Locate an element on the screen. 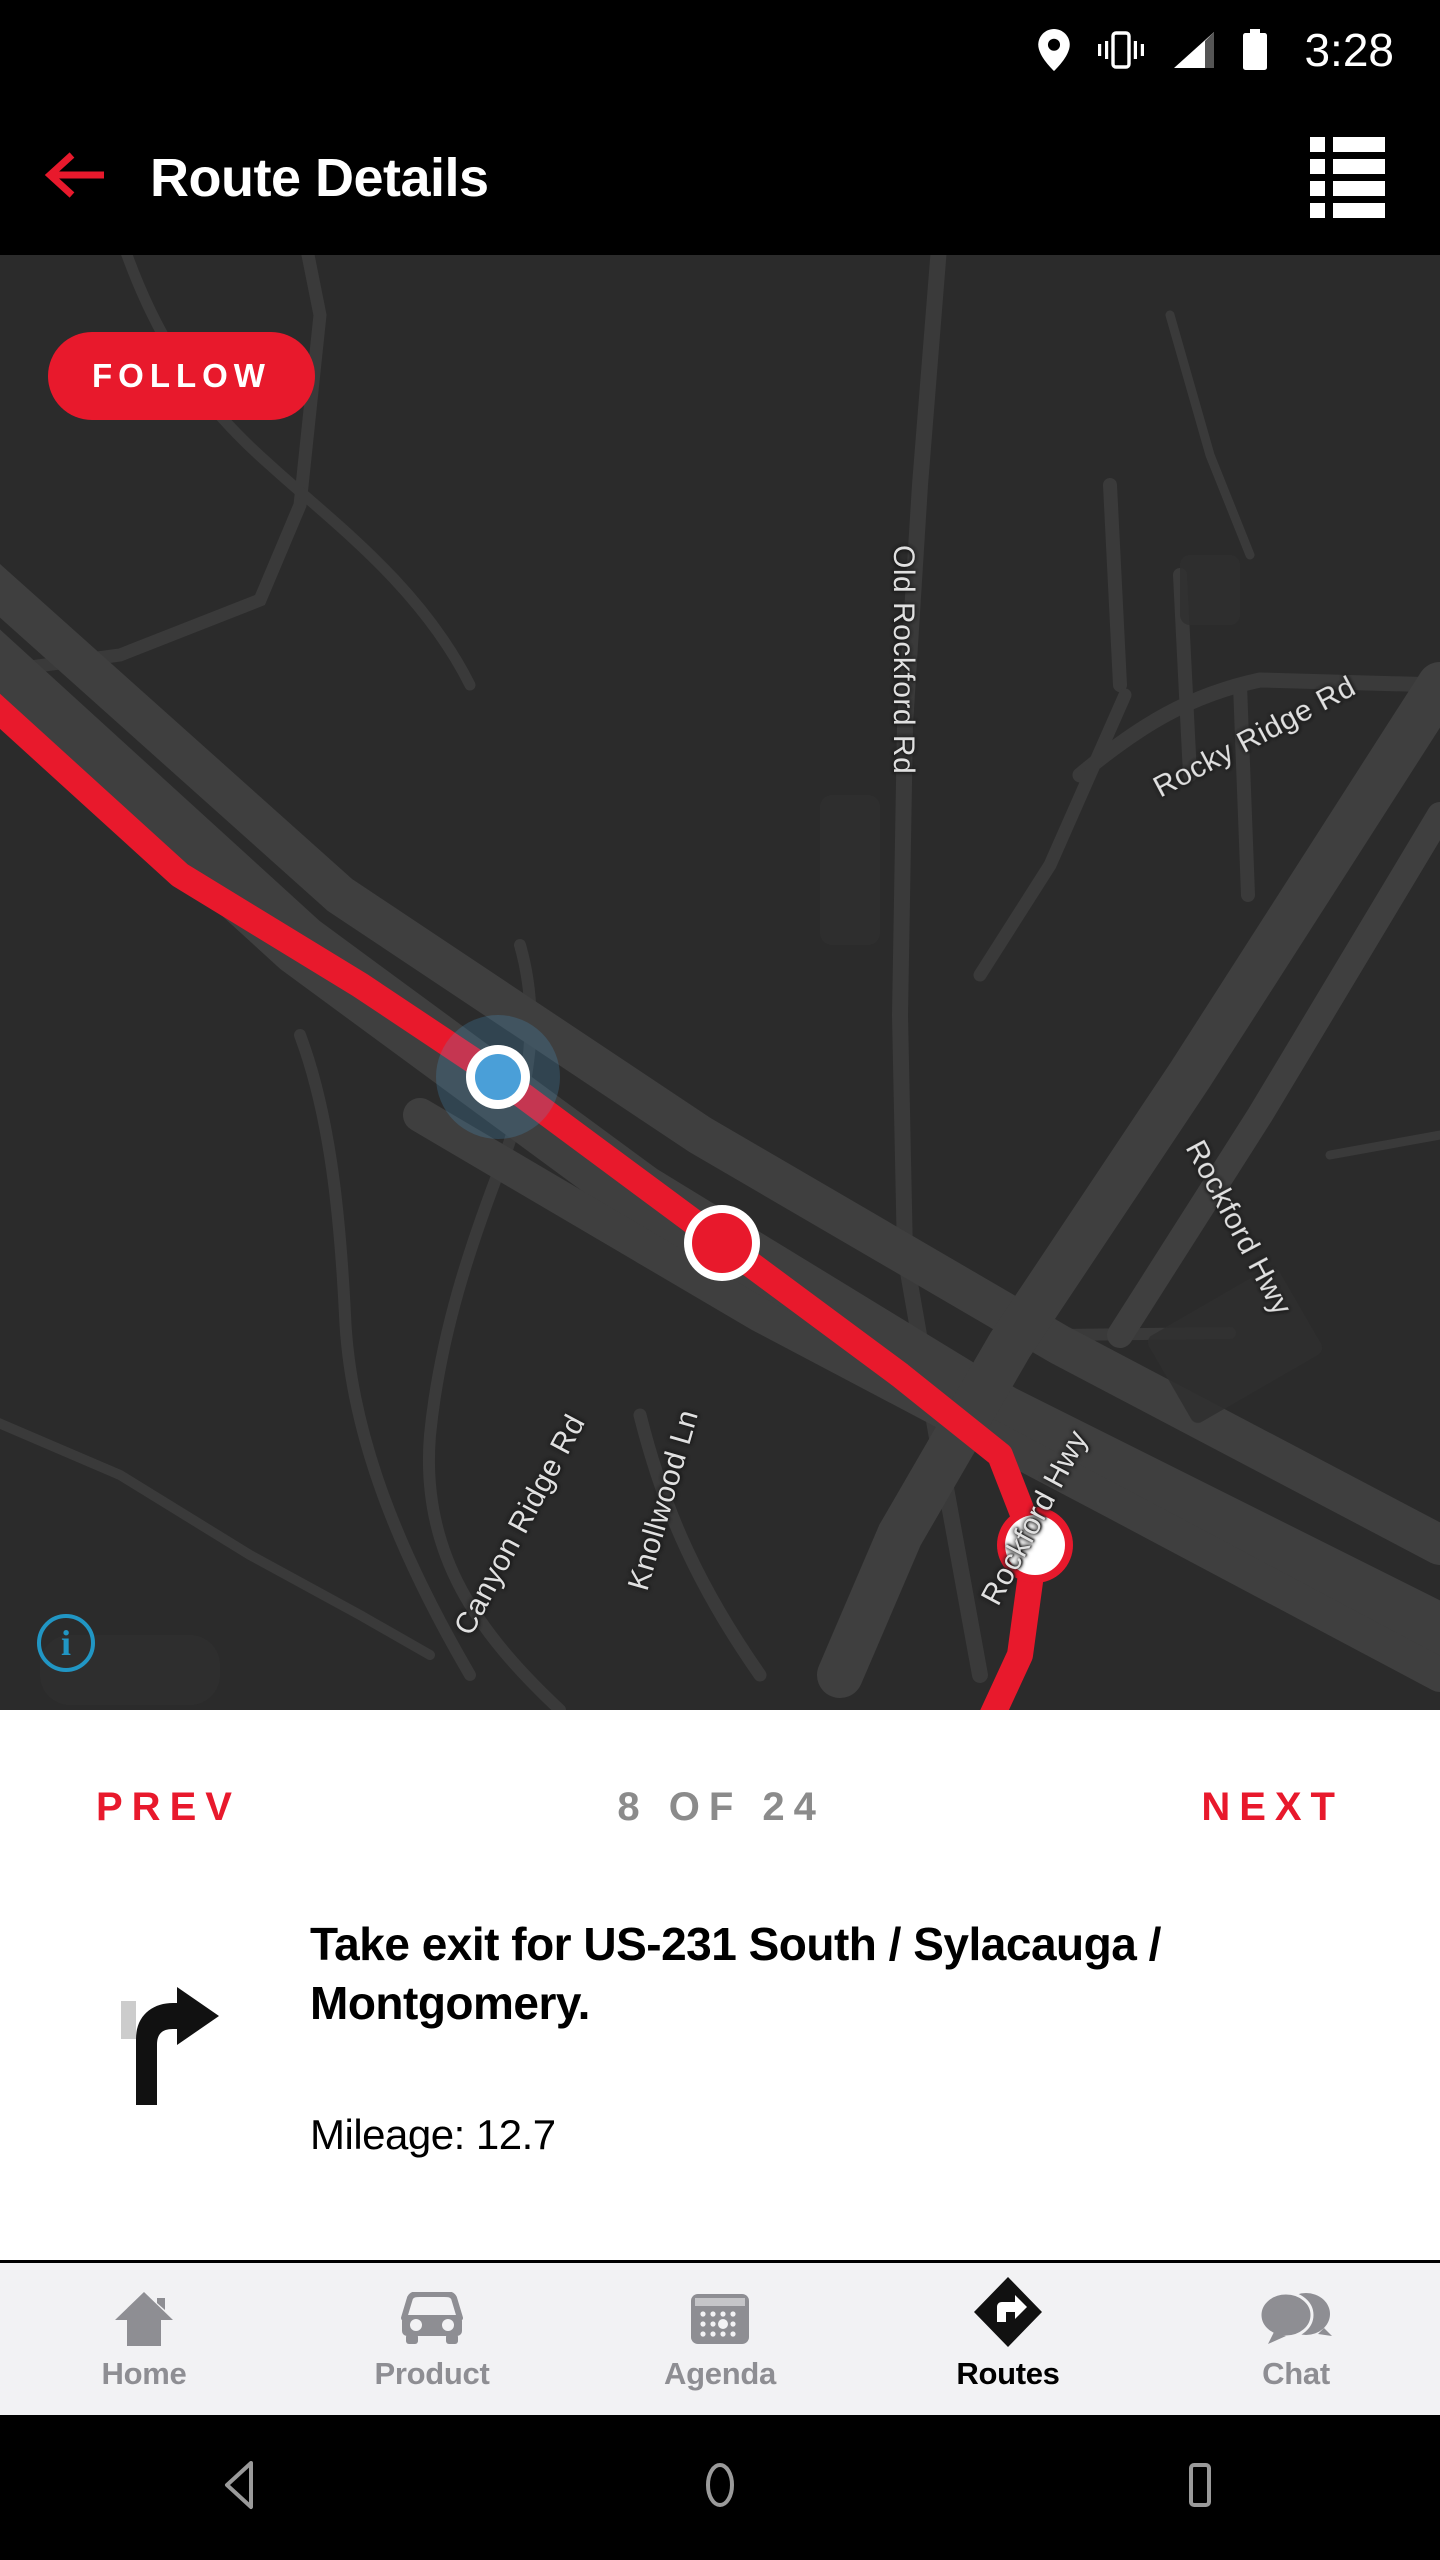  android-back-button is located at coordinates (240, 2487).